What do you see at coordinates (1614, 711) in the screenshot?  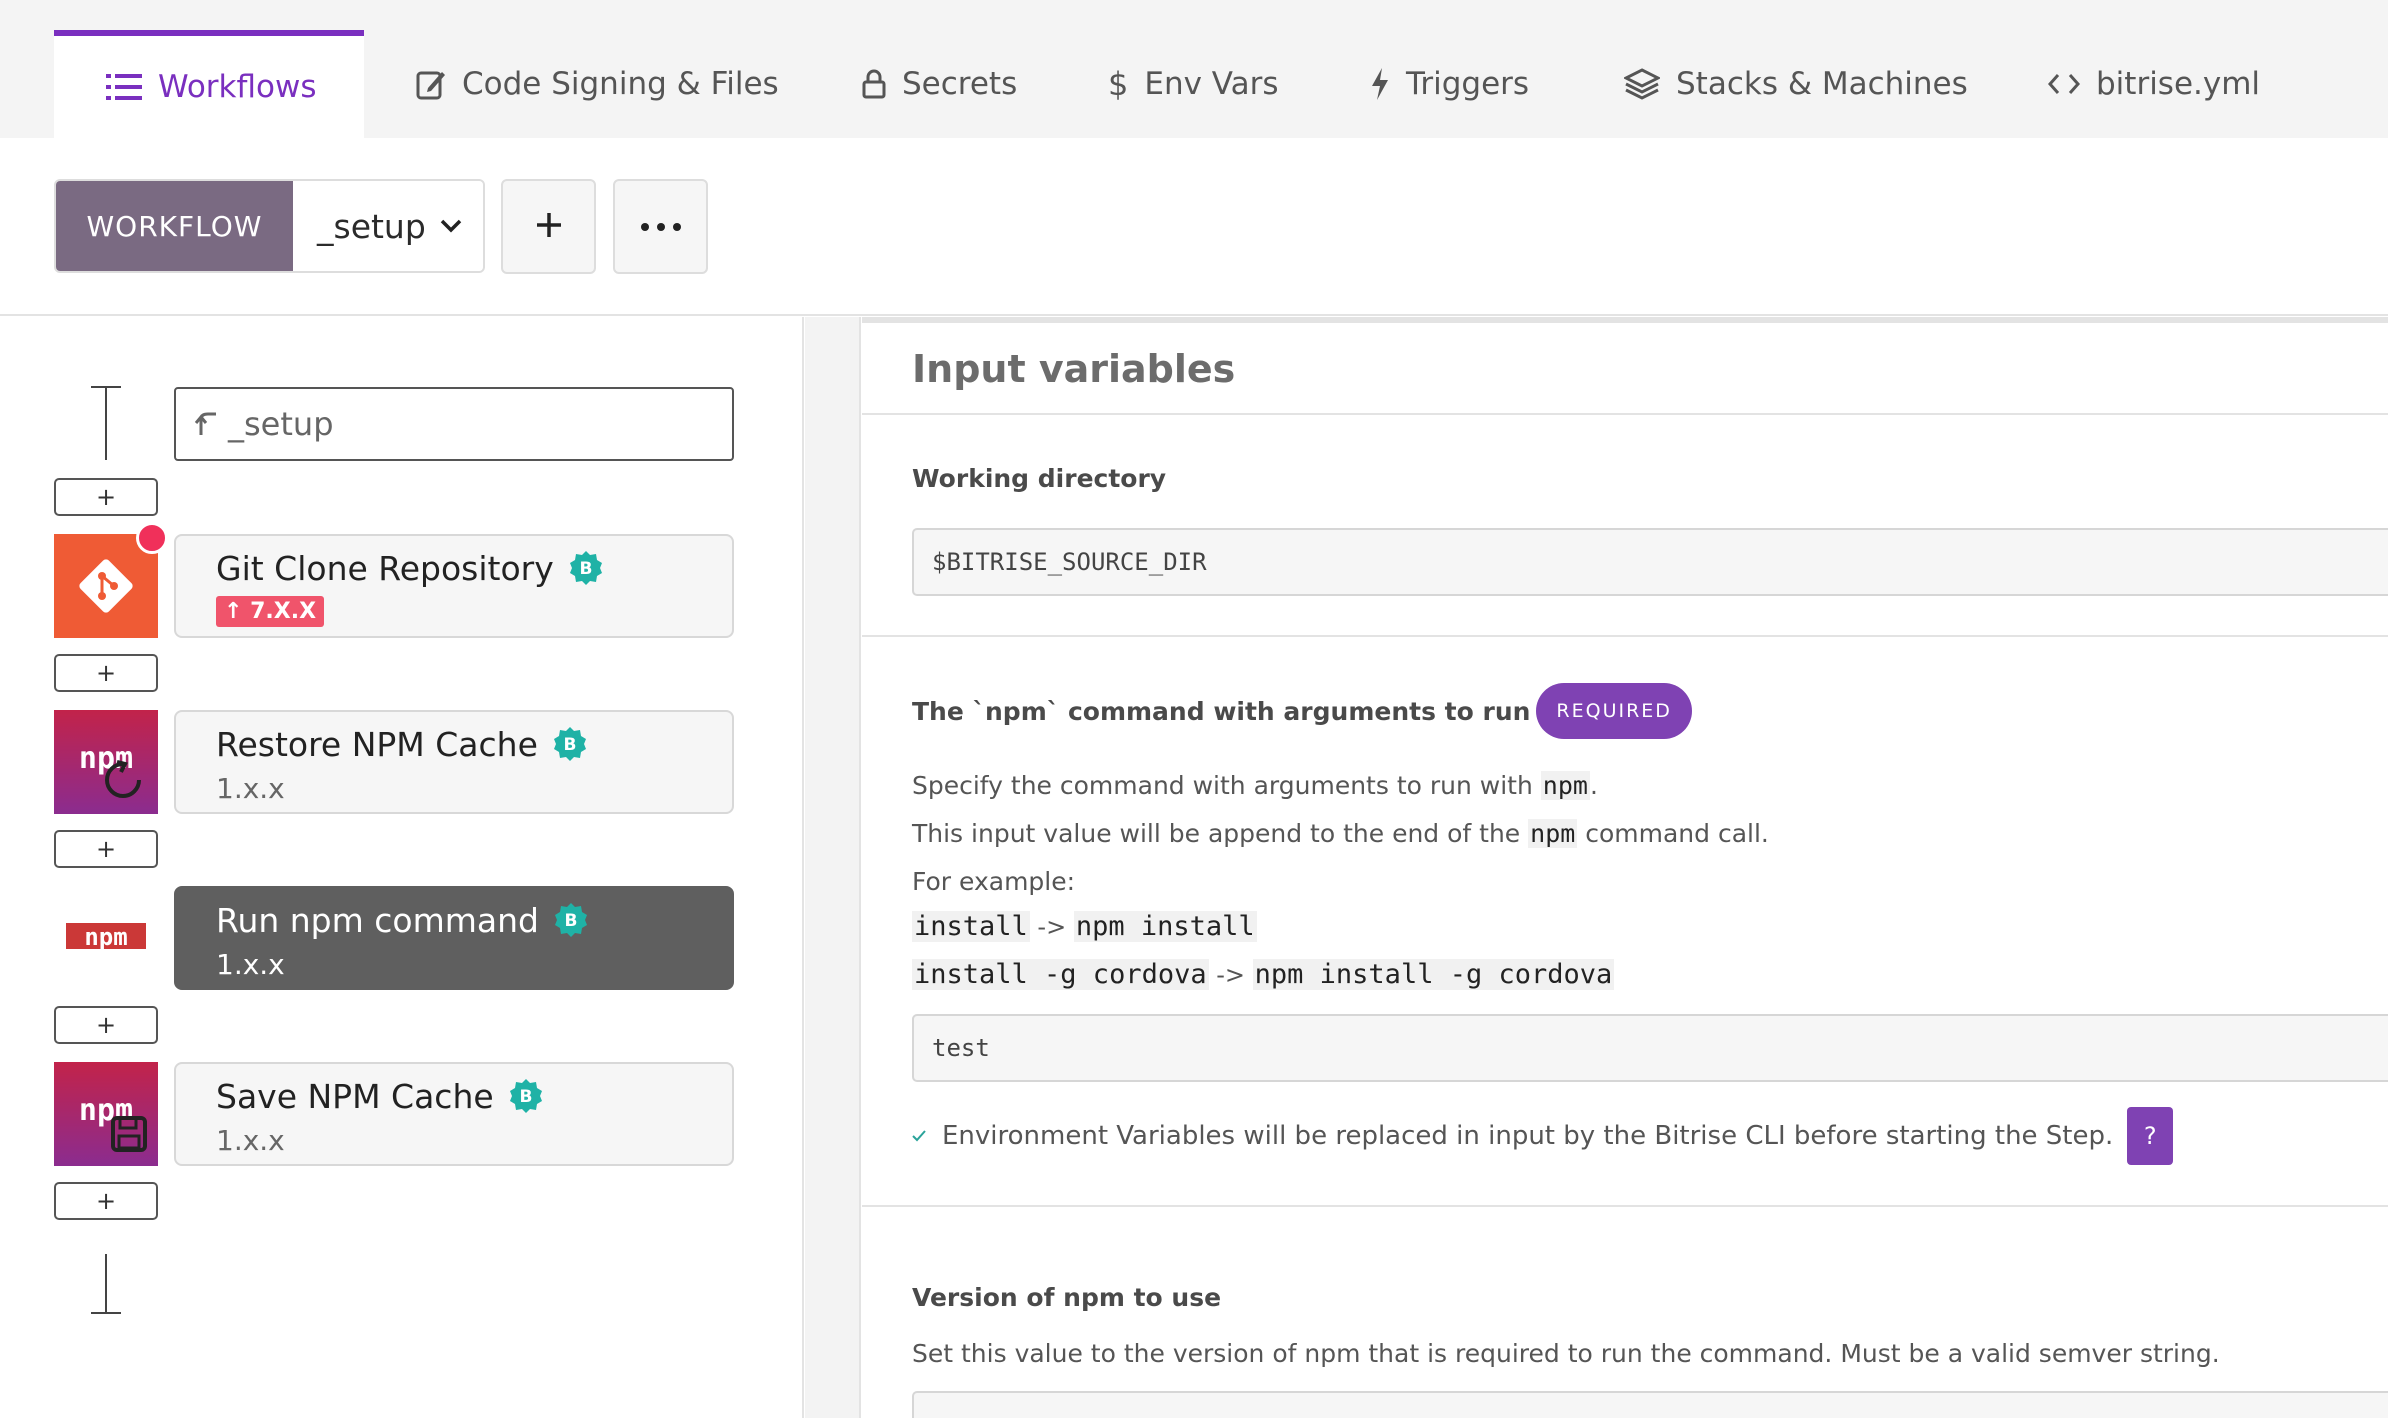 I see `required-badge: REQUIRED` at bounding box center [1614, 711].